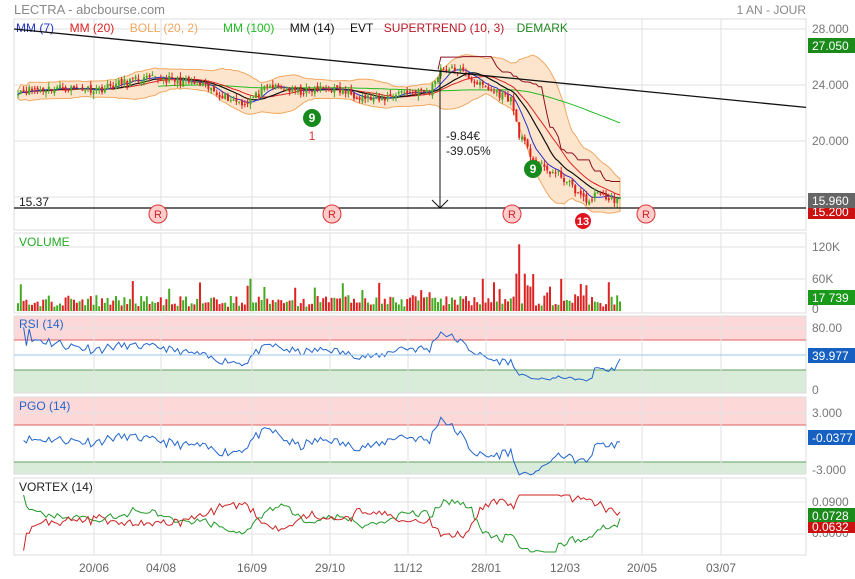  What do you see at coordinates (533, 169) in the screenshot?
I see `demark-9-marker: 9` at bounding box center [533, 169].